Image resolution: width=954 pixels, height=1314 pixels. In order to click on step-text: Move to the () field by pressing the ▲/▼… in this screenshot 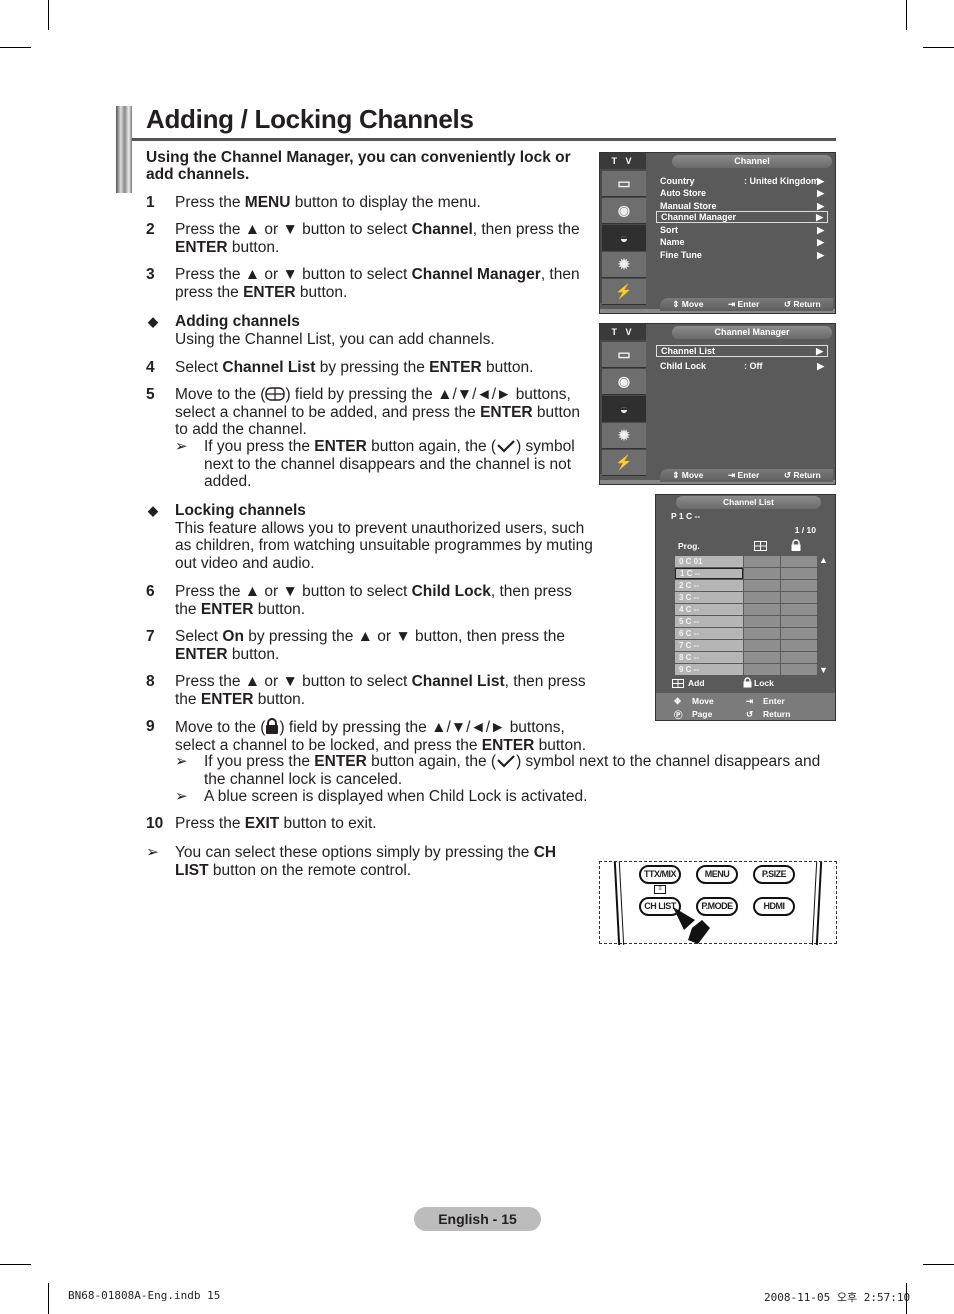, I will do `click(378, 412)`.